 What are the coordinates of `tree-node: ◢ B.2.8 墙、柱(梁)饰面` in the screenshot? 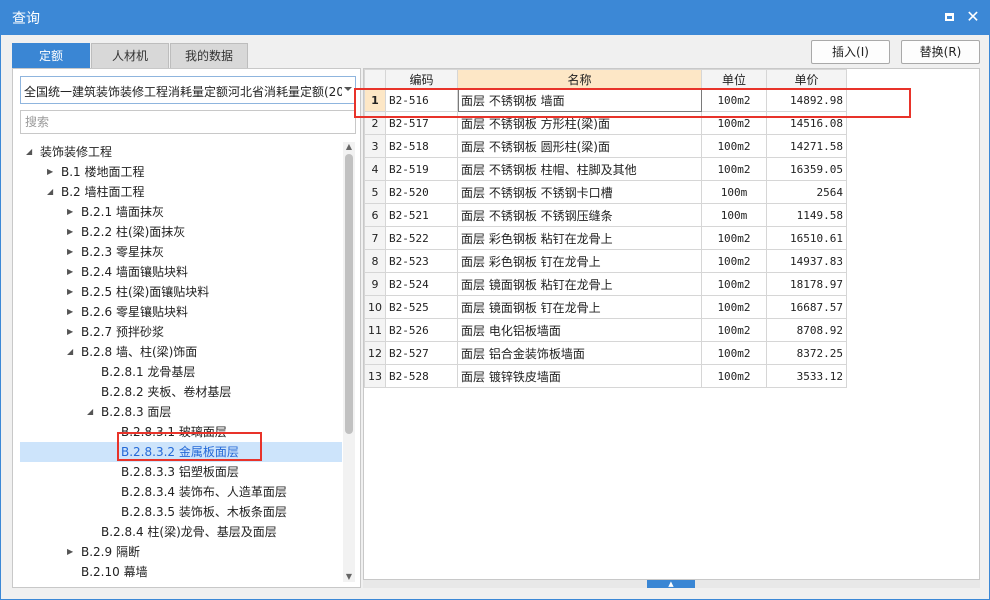 It's located at (181, 352).